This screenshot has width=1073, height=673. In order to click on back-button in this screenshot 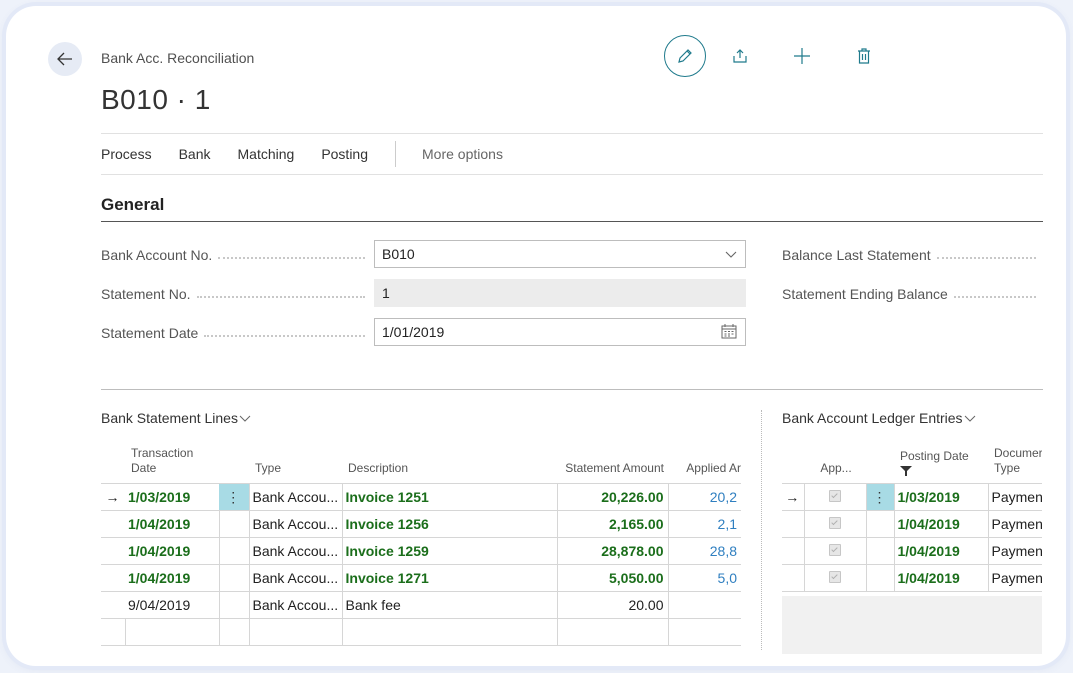, I will do `click(65, 59)`.